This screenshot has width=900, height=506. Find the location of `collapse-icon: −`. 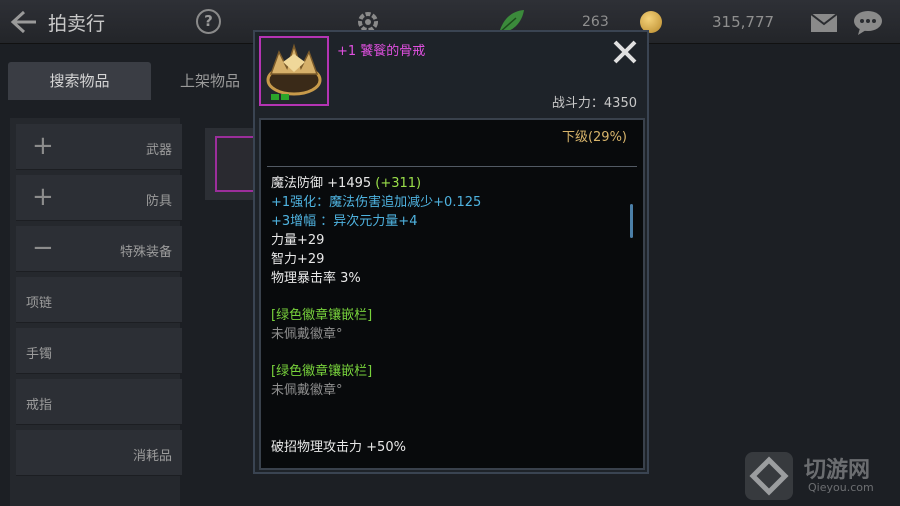

collapse-icon: − is located at coordinates (43, 248).